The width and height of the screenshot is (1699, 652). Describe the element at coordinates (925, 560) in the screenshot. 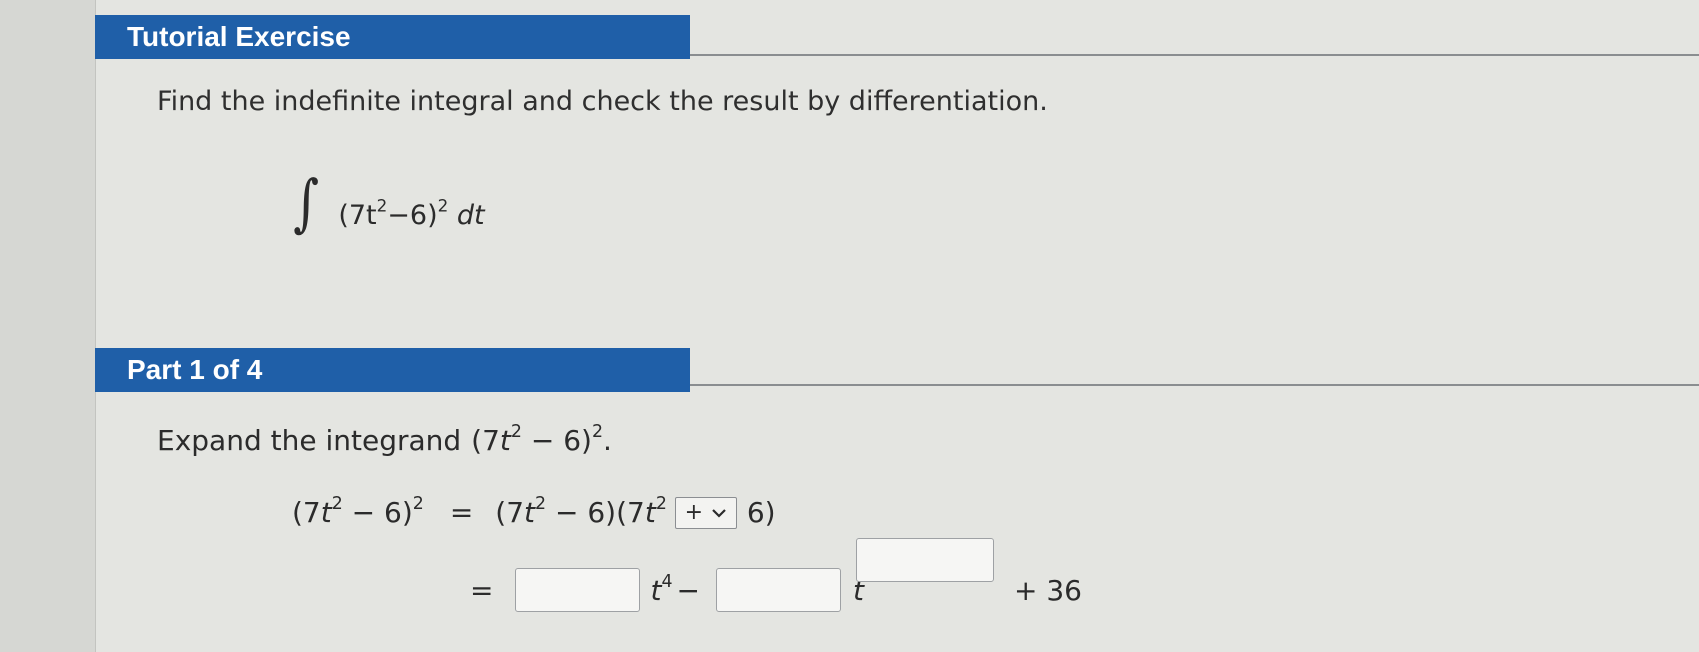

I see `t-exponent-input` at that location.